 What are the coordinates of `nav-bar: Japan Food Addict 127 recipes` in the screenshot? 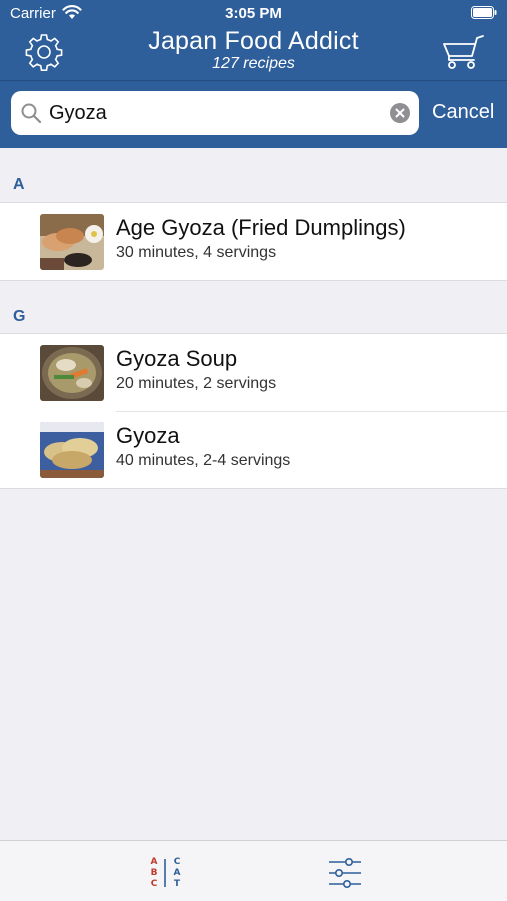 It's located at (253, 53).